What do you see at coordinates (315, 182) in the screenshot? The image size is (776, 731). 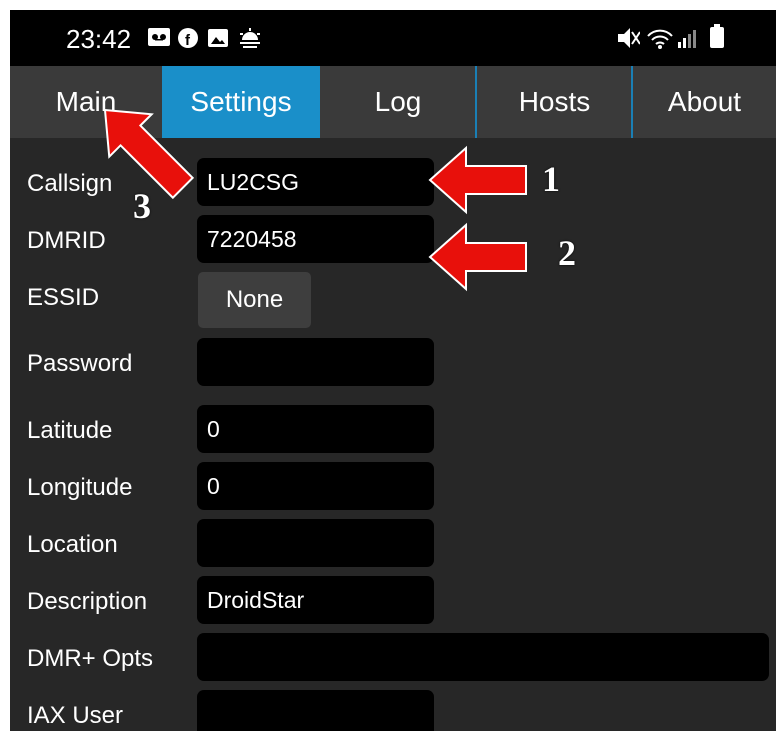 I see `callsign-field: LU2CSG` at bounding box center [315, 182].